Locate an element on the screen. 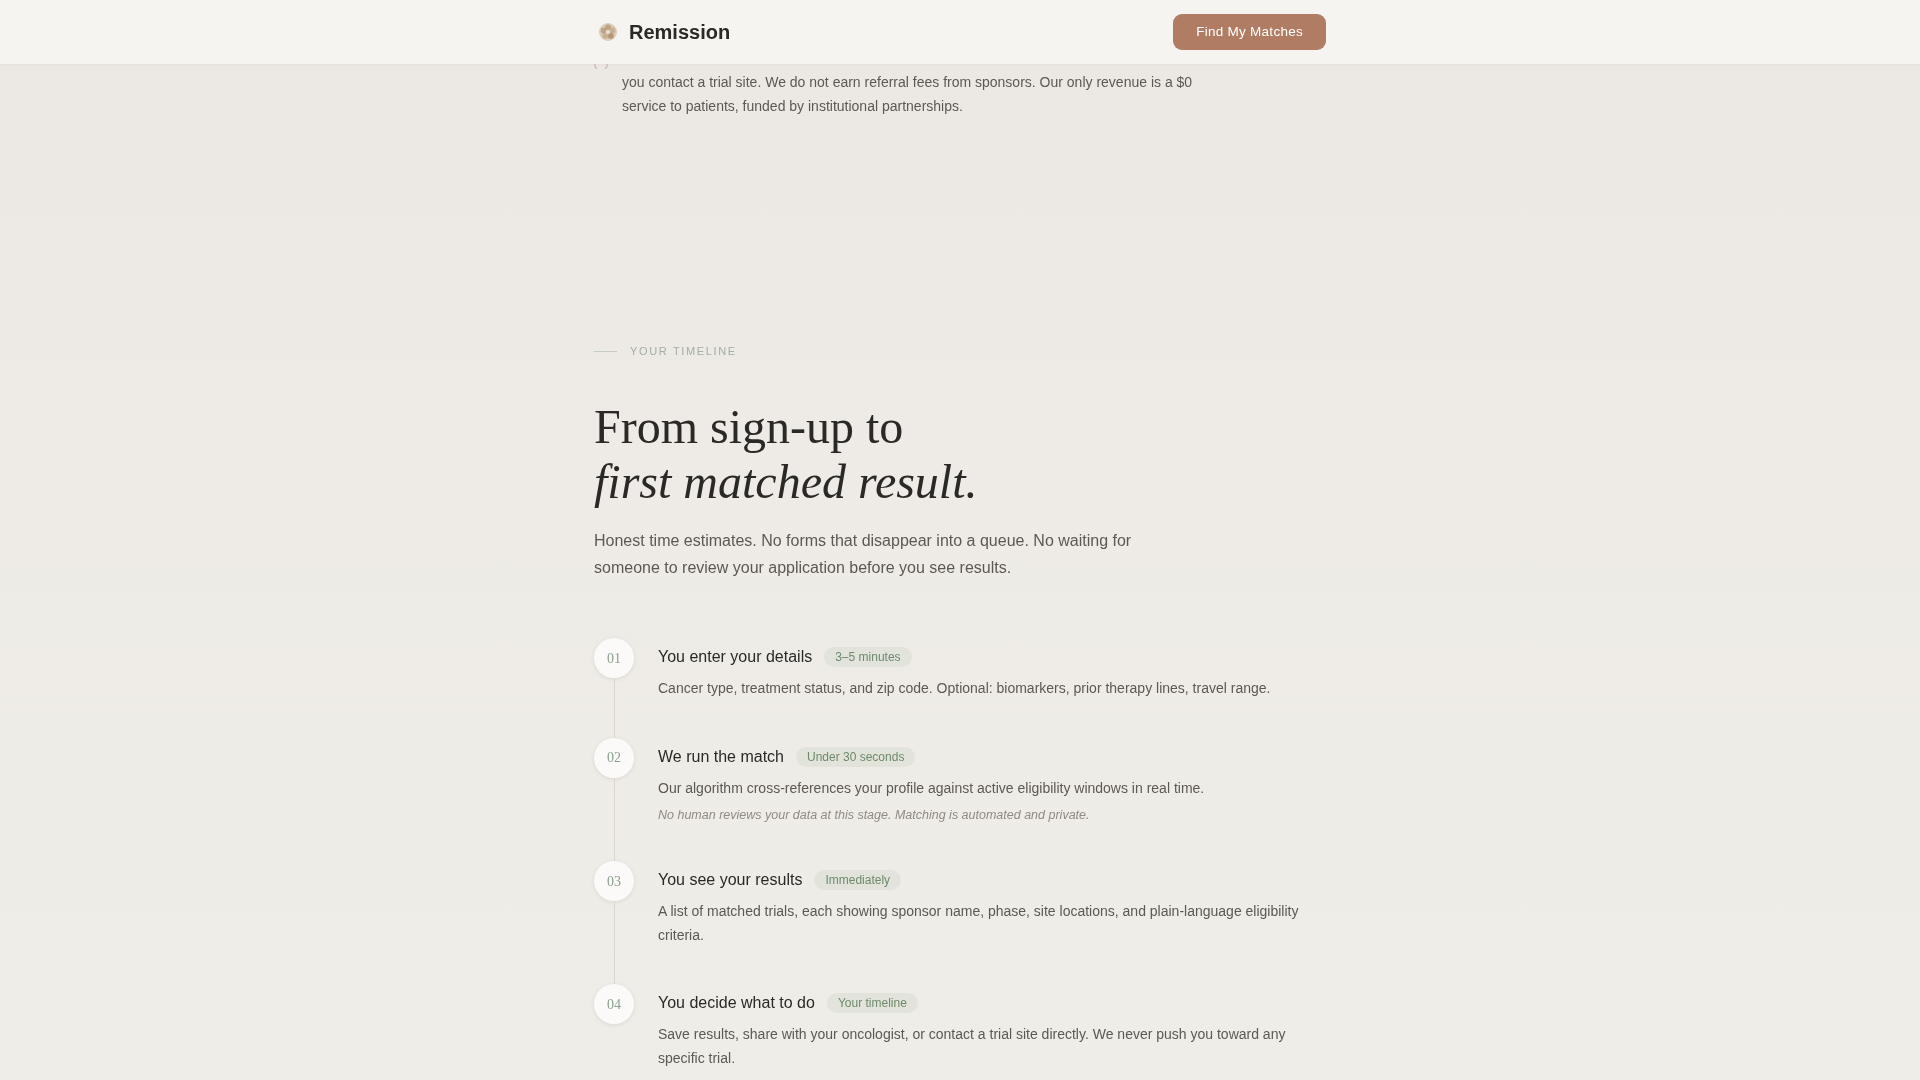  step-number: 03 is located at coordinates (614, 881).